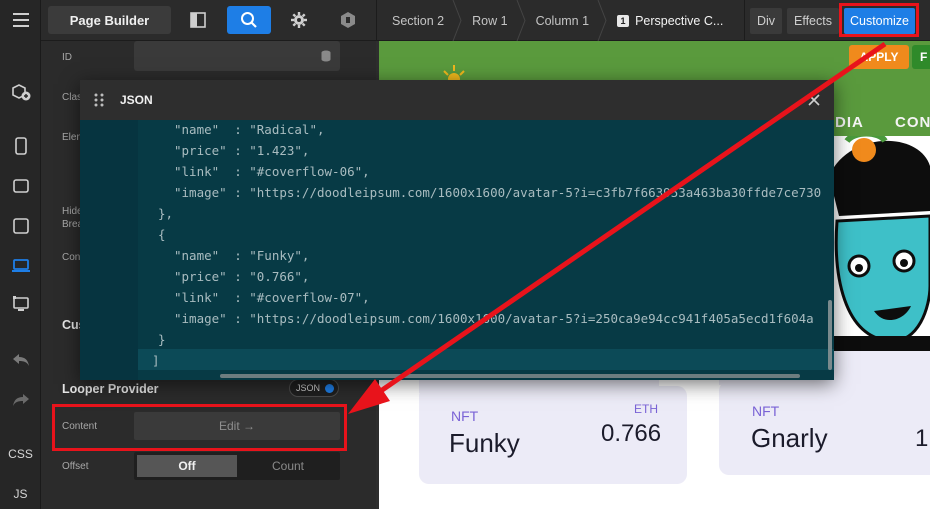 The width and height of the screenshot is (930, 509). I want to click on js-button: JS, so click(20, 493).